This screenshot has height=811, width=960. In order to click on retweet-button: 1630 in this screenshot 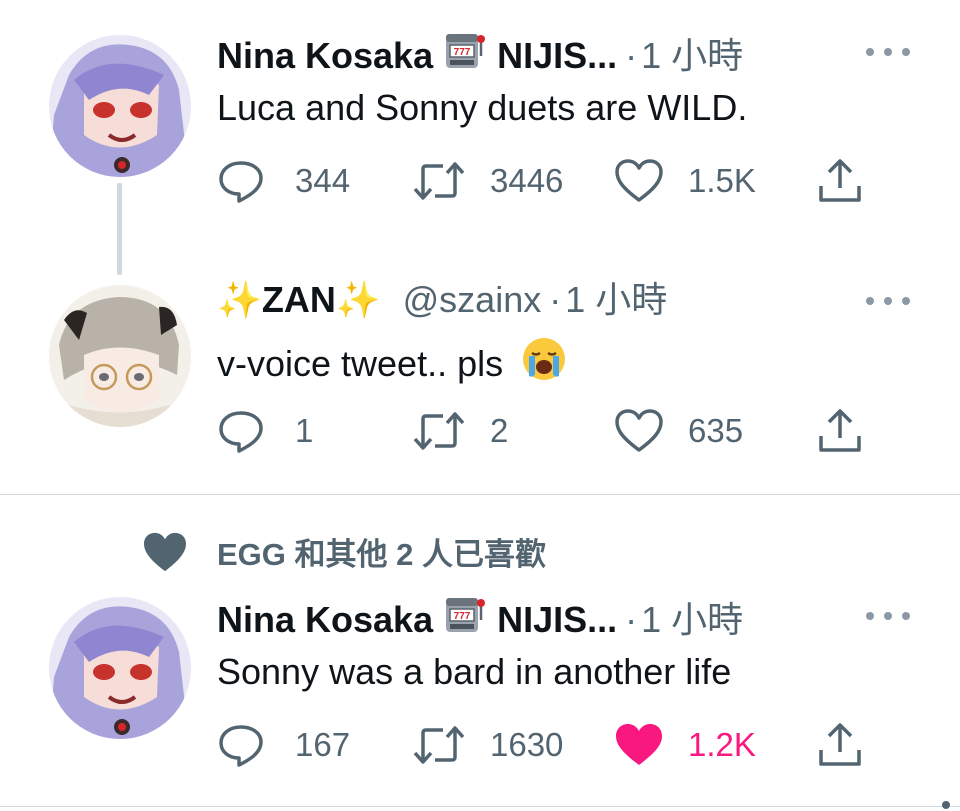, I will do `click(488, 745)`.